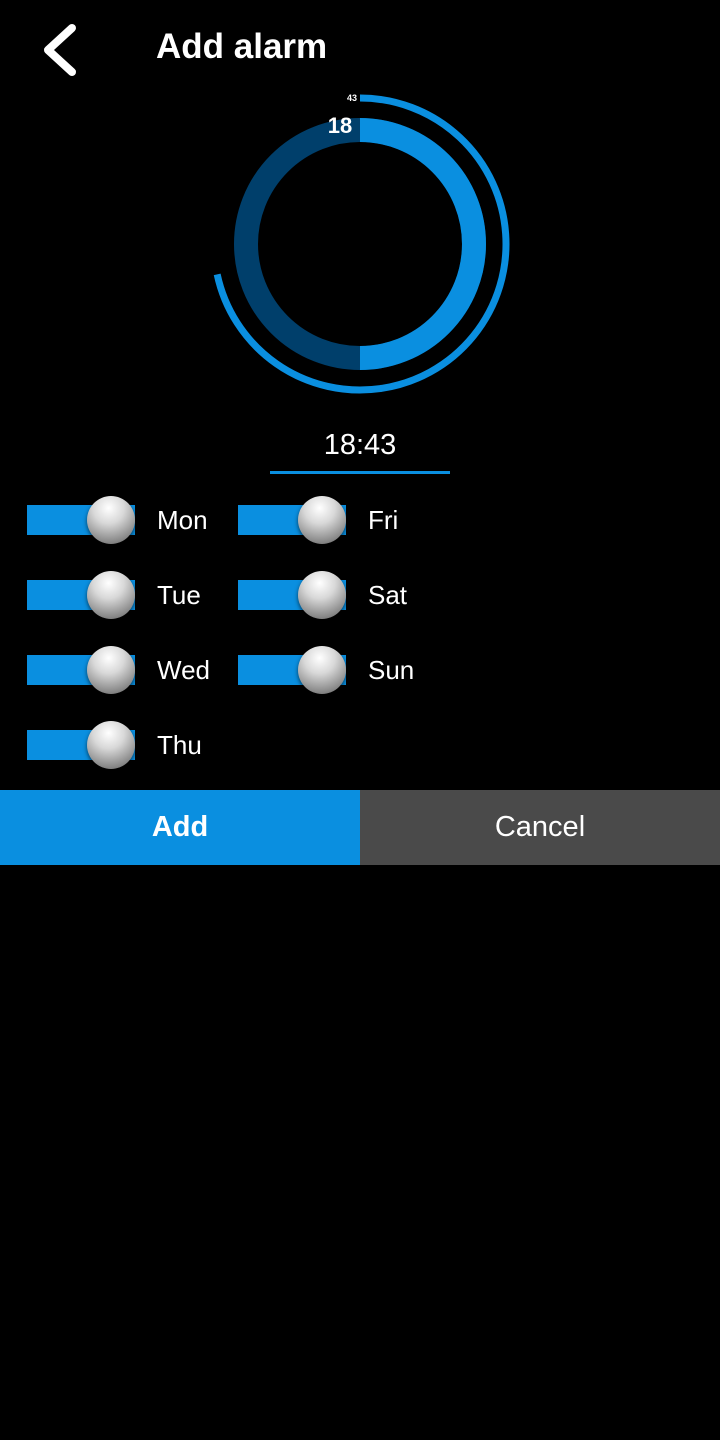  Describe the element at coordinates (360, 447) in the screenshot. I see `time-input` at that location.